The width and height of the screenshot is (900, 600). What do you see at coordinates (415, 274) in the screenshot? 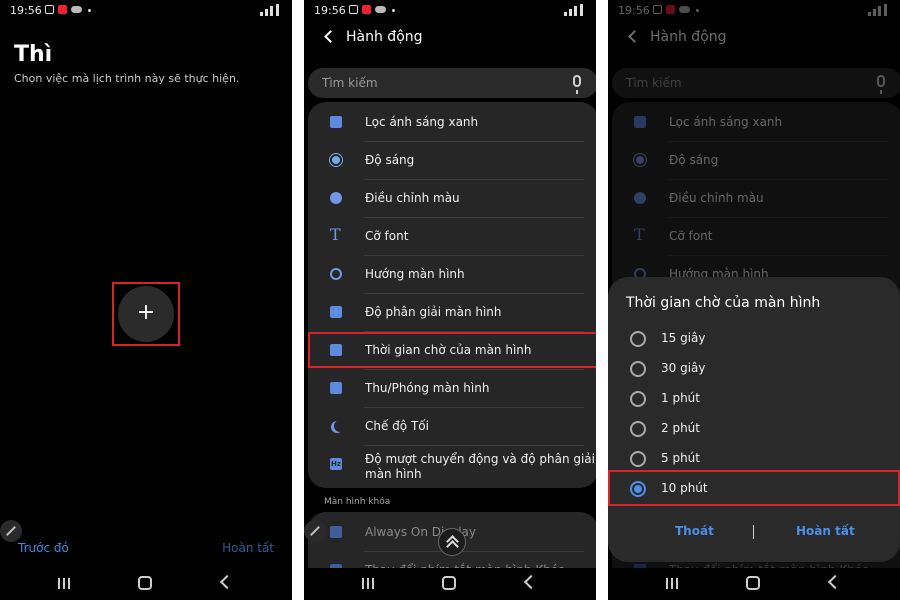
I see `list-item-label: Hướng màn hình` at bounding box center [415, 274].